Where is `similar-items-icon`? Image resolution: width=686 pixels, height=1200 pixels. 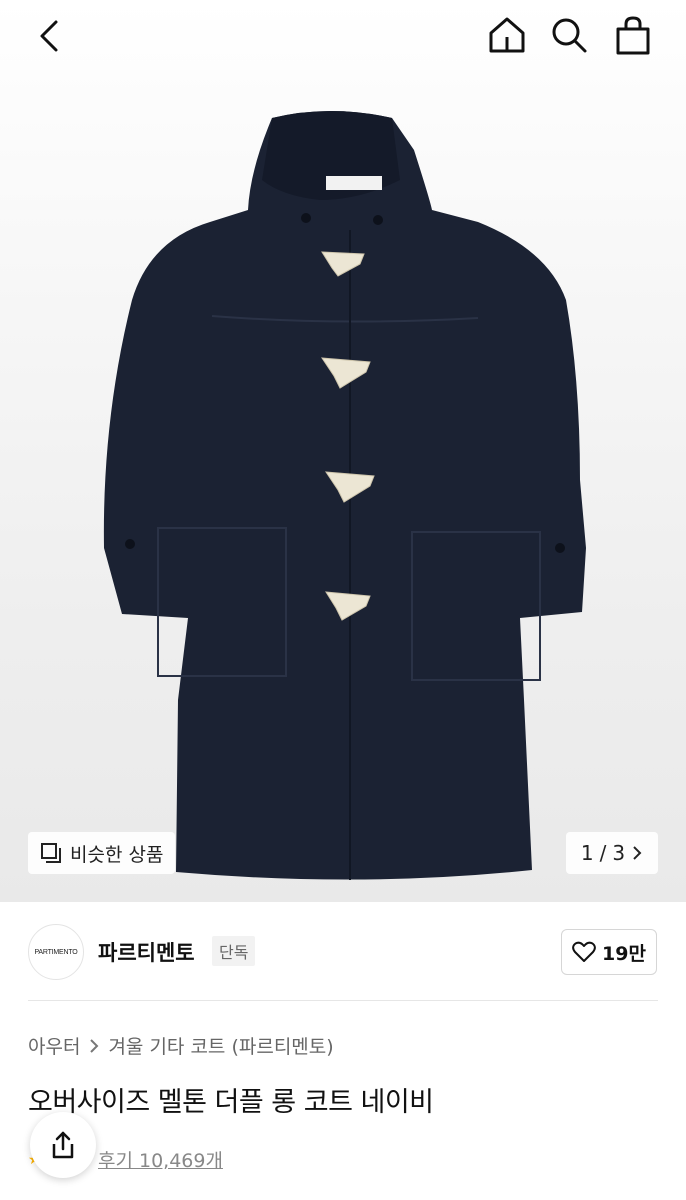
similar-items-icon is located at coordinates (51, 853).